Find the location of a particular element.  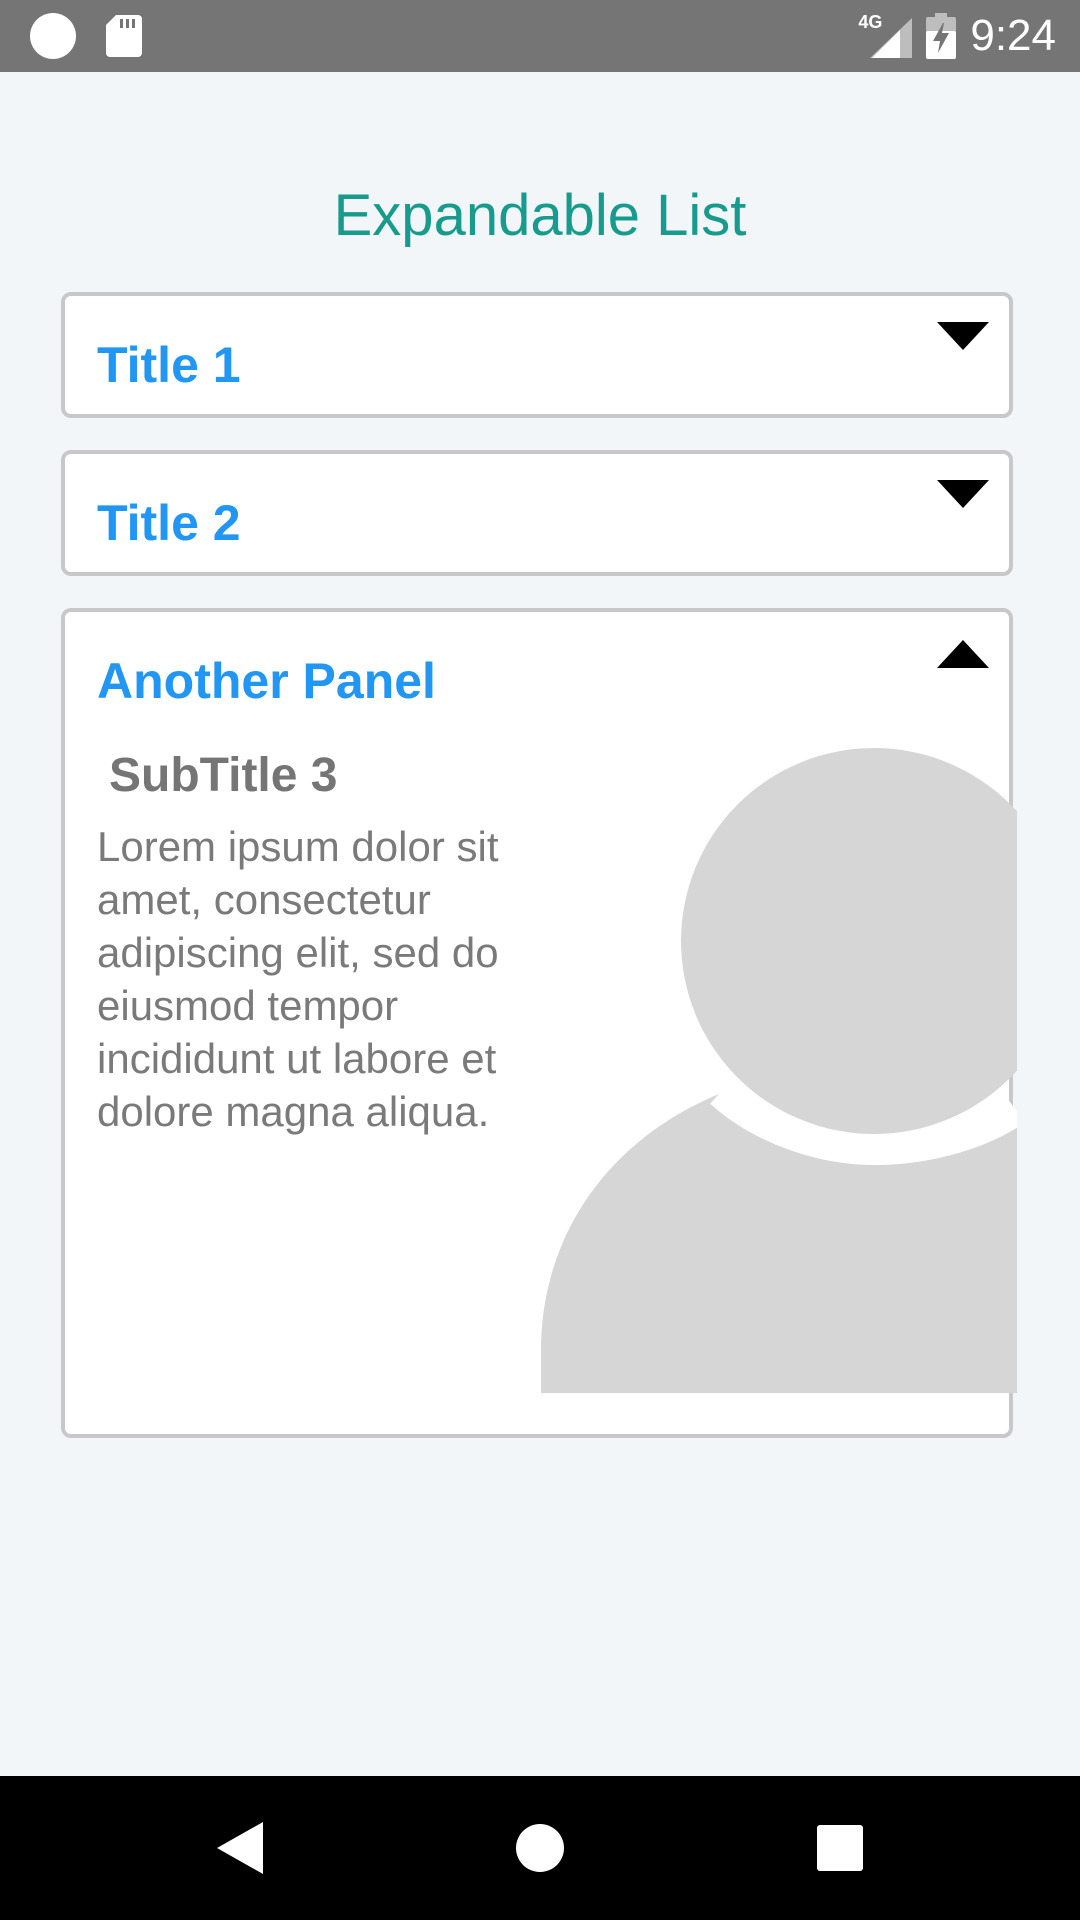

status-time: 9:24 is located at coordinates (1013, 35).